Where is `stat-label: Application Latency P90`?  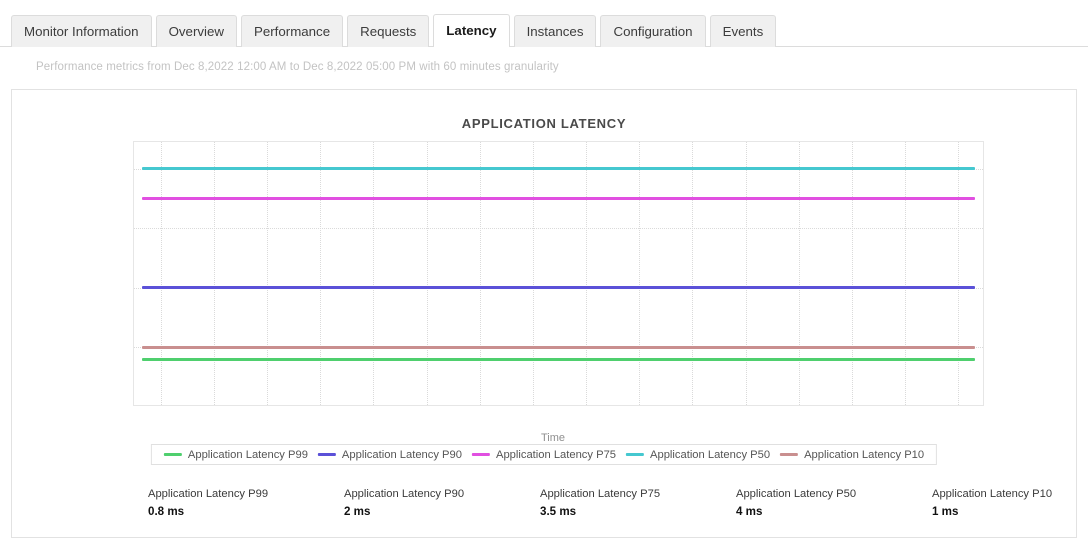 stat-label: Application Latency P90 is located at coordinates (404, 494).